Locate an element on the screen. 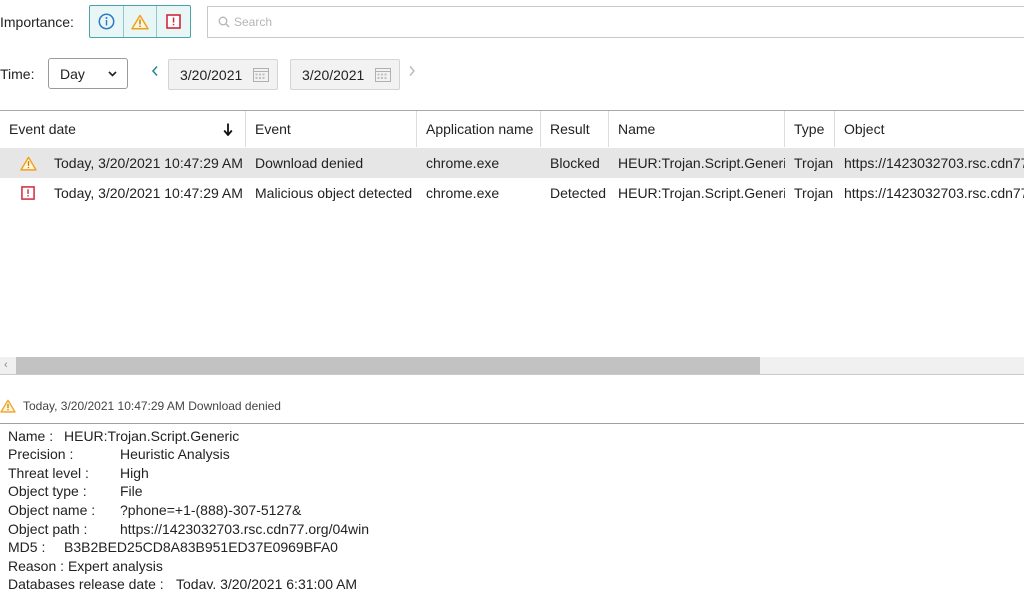  detail-row-threat-level: Threat level : High is located at coordinates (78, 473).